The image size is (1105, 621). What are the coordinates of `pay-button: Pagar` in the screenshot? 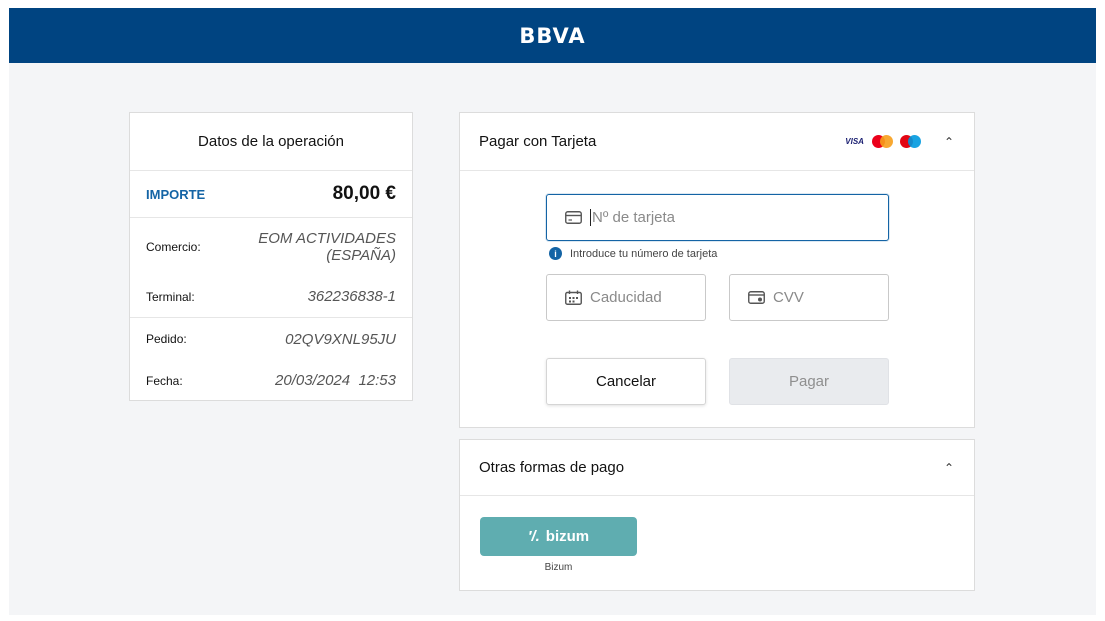 It's located at (809, 381).